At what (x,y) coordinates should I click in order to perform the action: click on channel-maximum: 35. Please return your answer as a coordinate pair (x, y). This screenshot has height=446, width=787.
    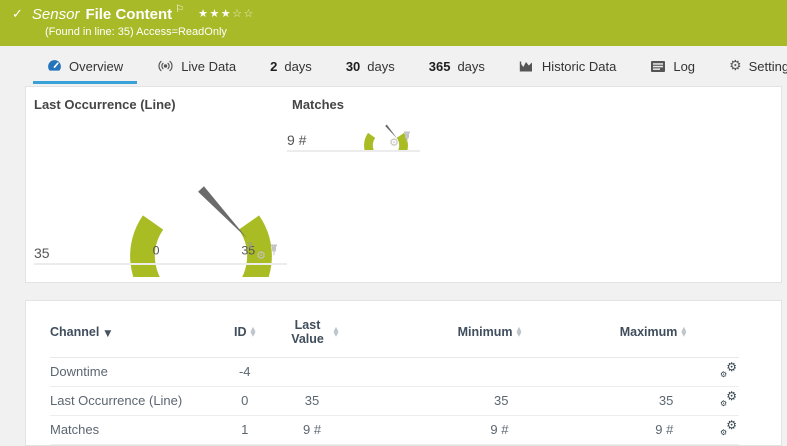
    Looking at the image, I should click on (604, 401).